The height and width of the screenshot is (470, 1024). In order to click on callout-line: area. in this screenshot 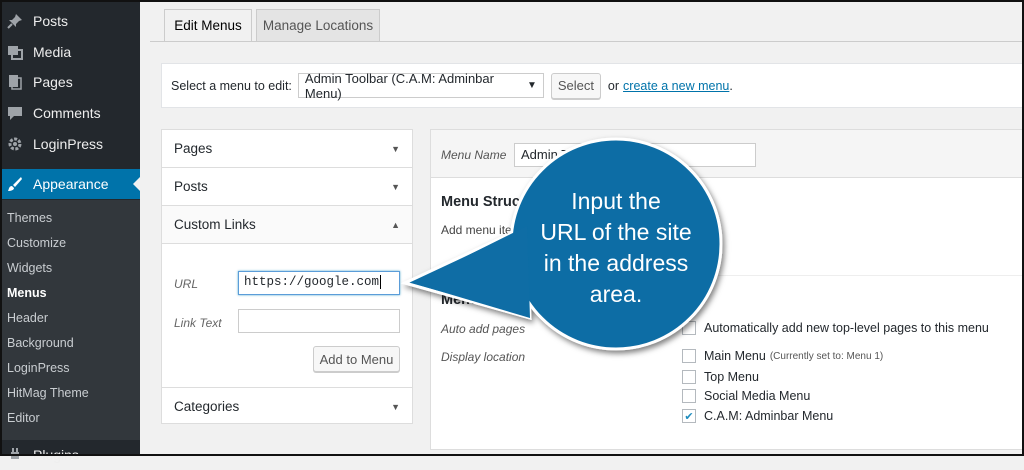, I will do `click(616, 294)`.